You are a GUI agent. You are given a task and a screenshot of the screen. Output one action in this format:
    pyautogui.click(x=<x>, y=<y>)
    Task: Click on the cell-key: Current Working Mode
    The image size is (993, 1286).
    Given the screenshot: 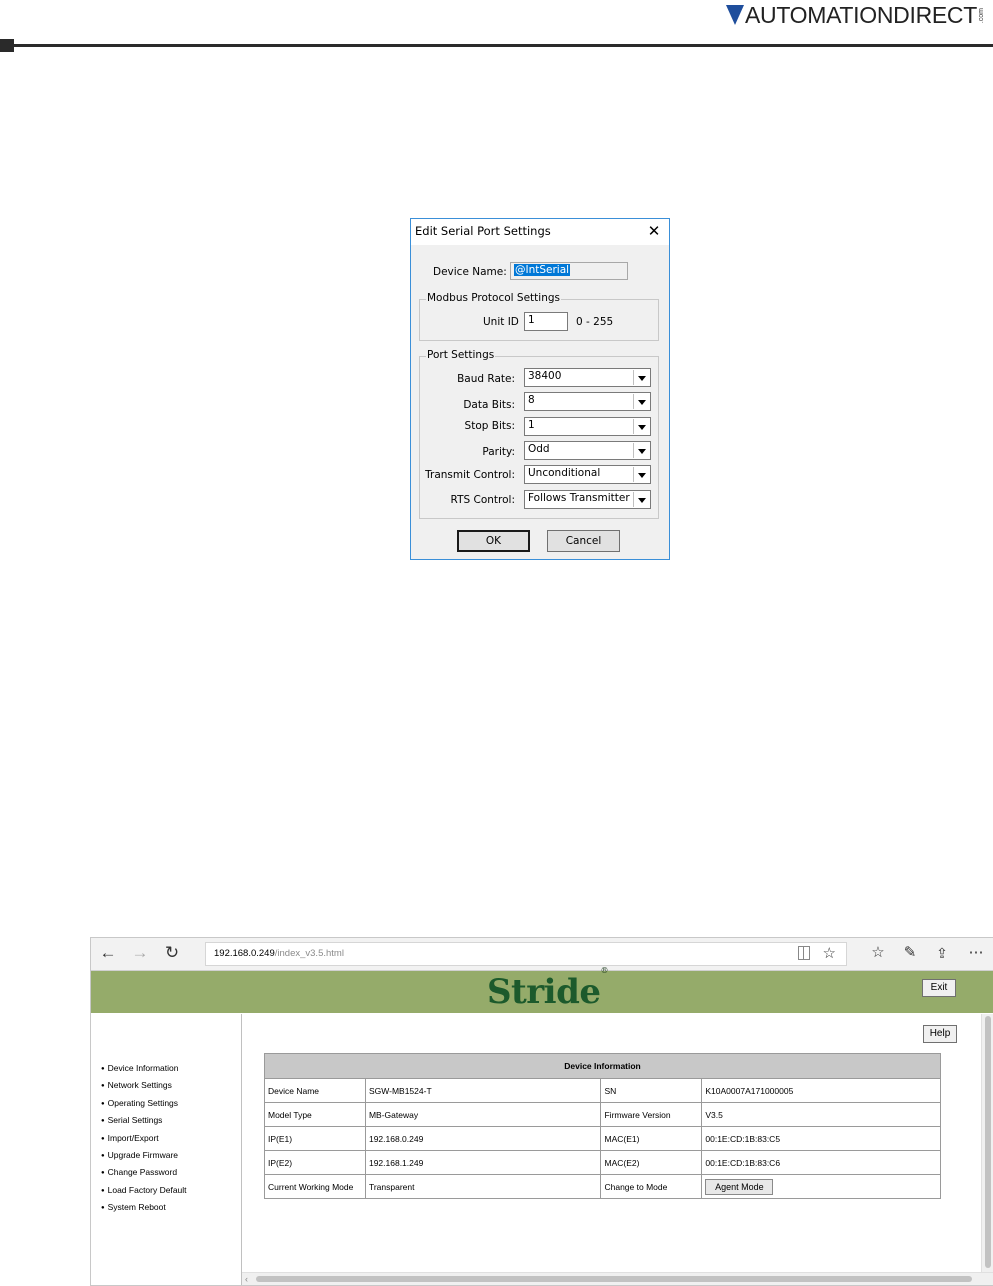 What is the action you would take?
    pyautogui.click(x=315, y=1186)
    